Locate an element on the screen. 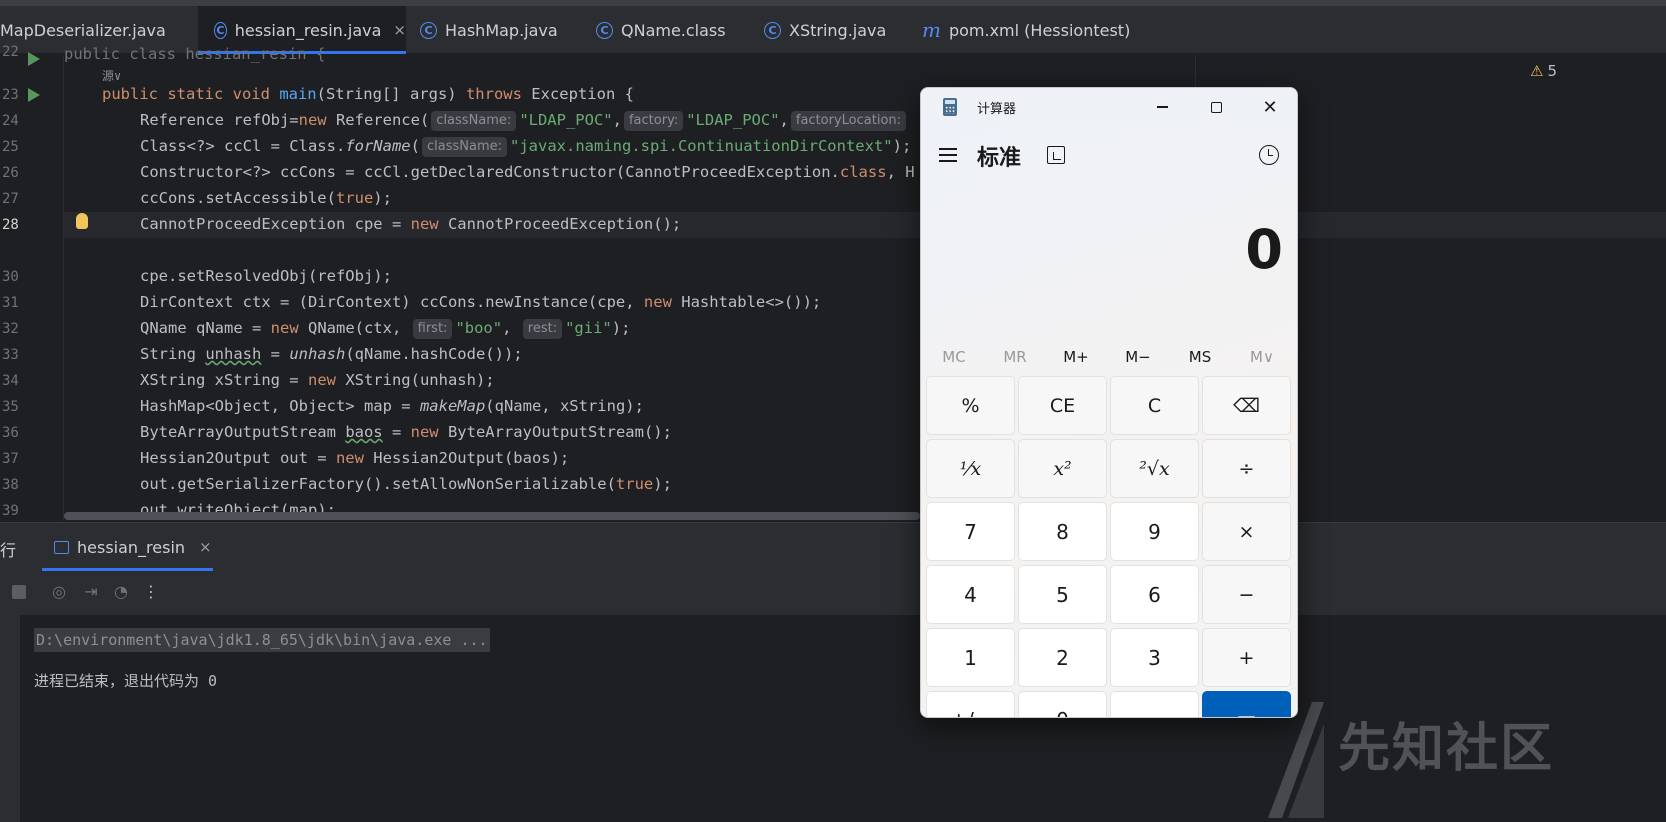 Image resolution: width=1666 pixels, height=822 pixels. digit-6-button: 6 is located at coordinates (1154, 594).